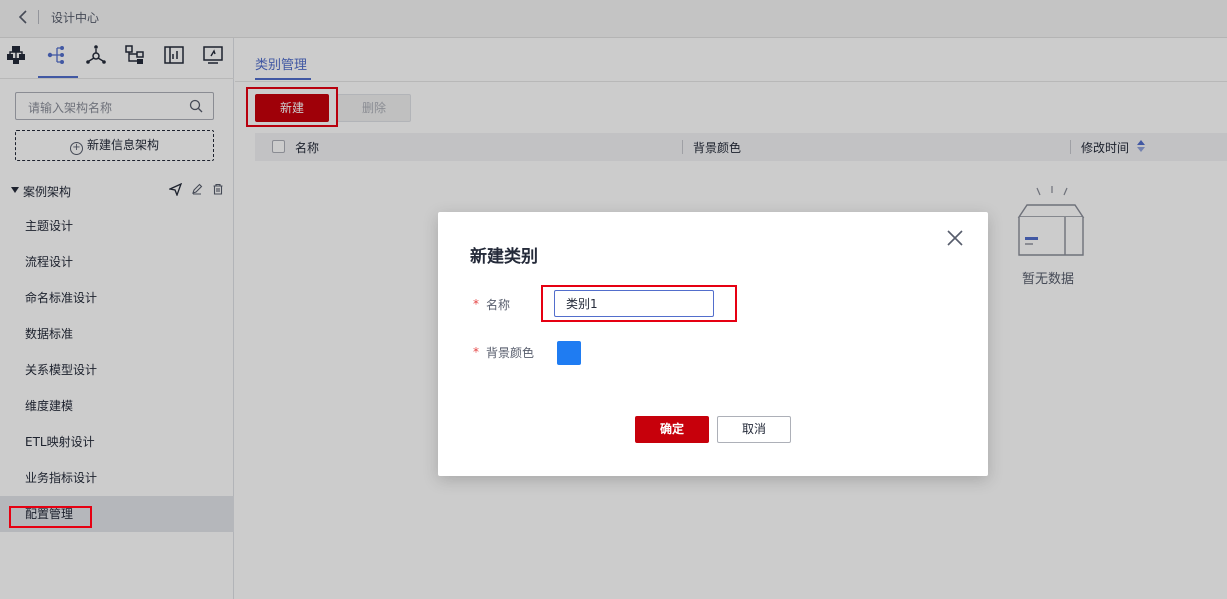 Image resolution: width=1227 pixels, height=599 pixels. What do you see at coordinates (634, 303) in the screenshot?
I see `name-input` at bounding box center [634, 303].